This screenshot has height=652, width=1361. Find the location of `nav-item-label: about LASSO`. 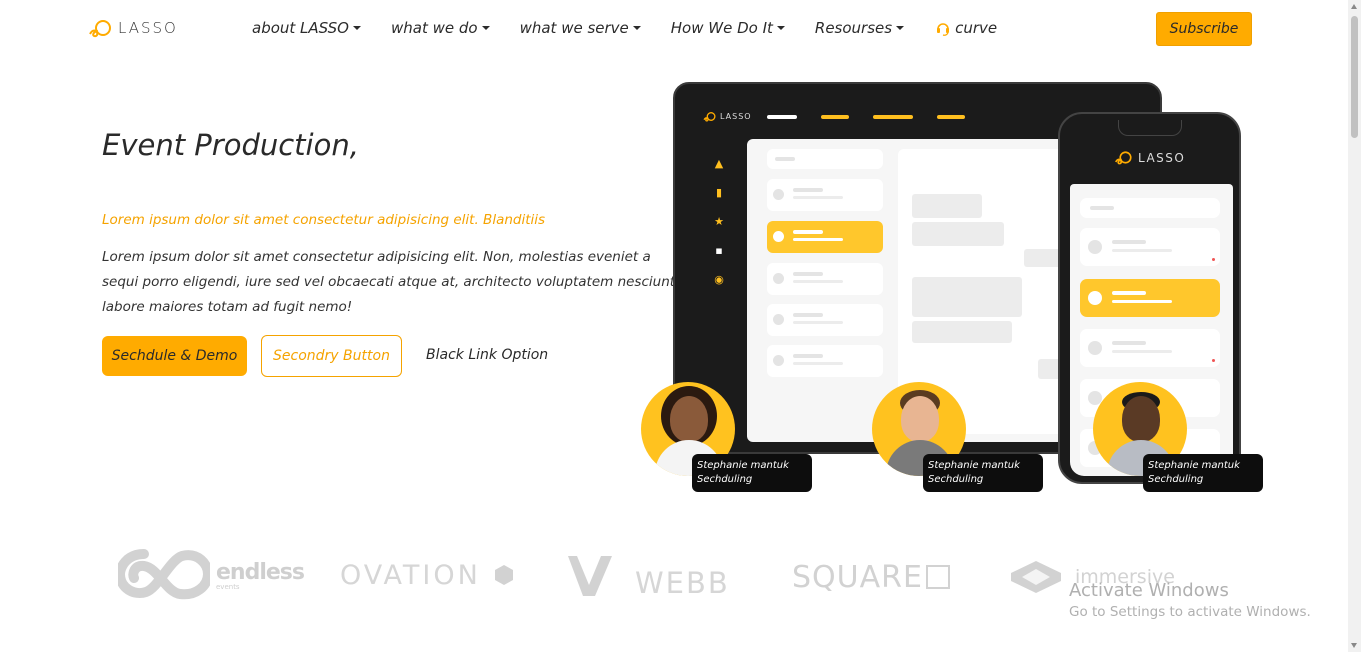

nav-item-label: about LASSO is located at coordinates (300, 28).